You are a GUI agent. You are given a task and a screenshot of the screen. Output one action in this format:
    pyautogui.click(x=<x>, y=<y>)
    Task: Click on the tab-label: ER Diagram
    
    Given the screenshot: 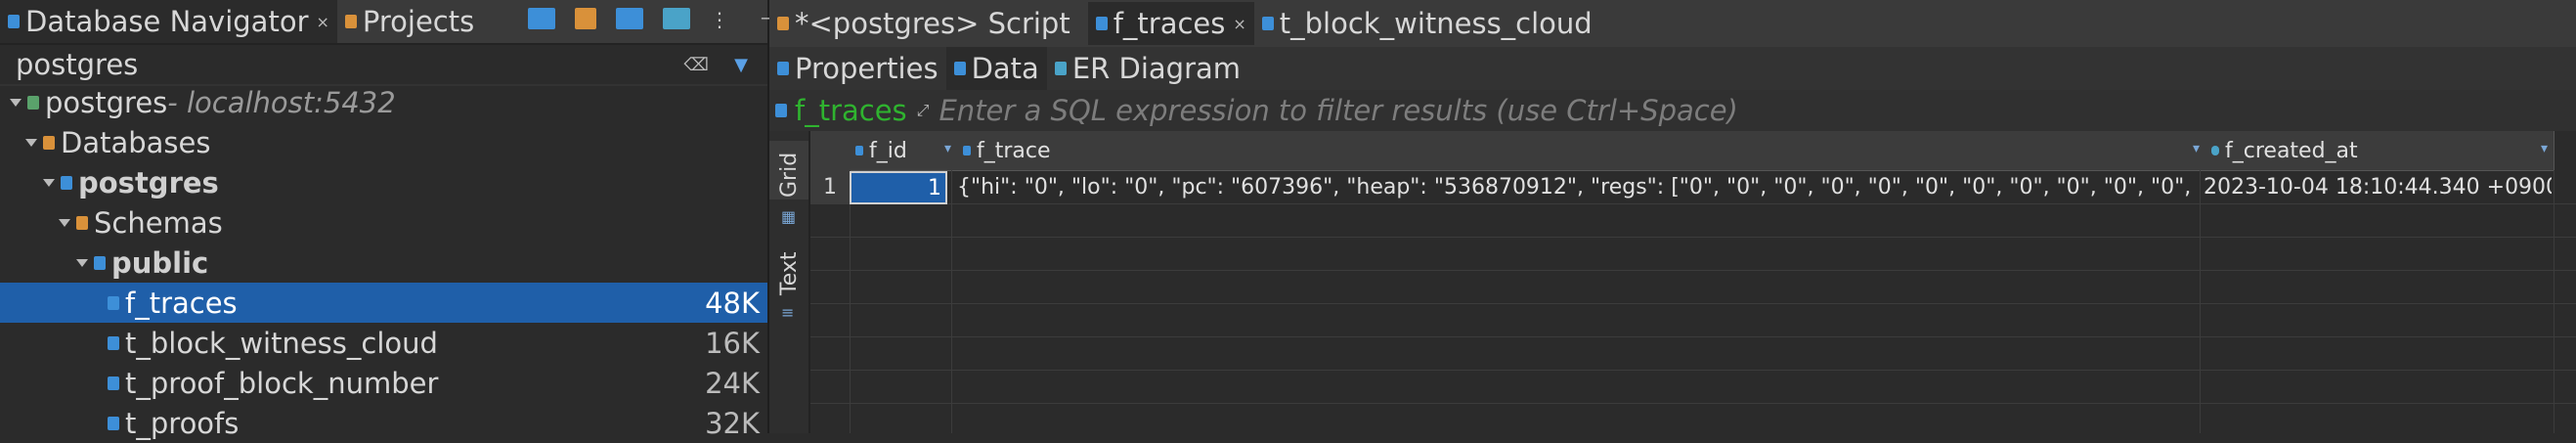 What is the action you would take?
    pyautogui.click(x=1156, y=69)
    